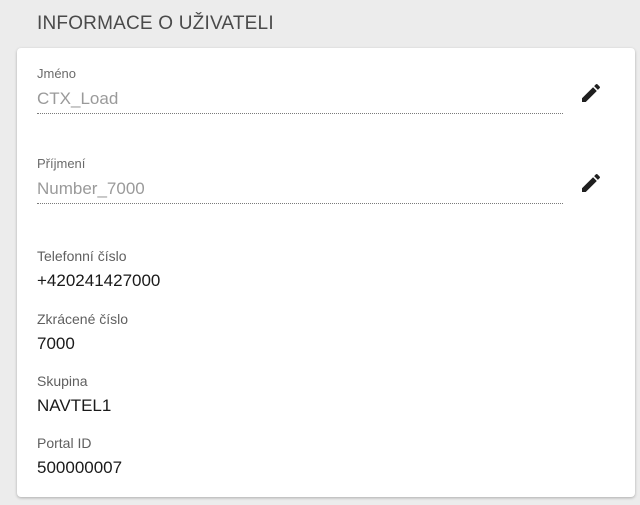 The height and width of the screenshot is (505, 640). I want to click on short-number-label: Zkrácené číslo, so click(83, 319).